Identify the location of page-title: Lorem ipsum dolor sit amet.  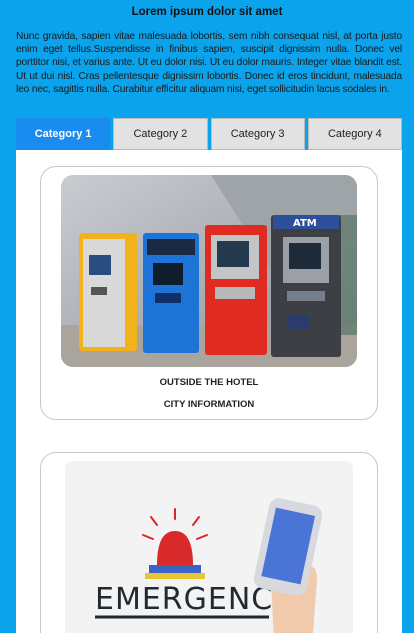
(207, 12).